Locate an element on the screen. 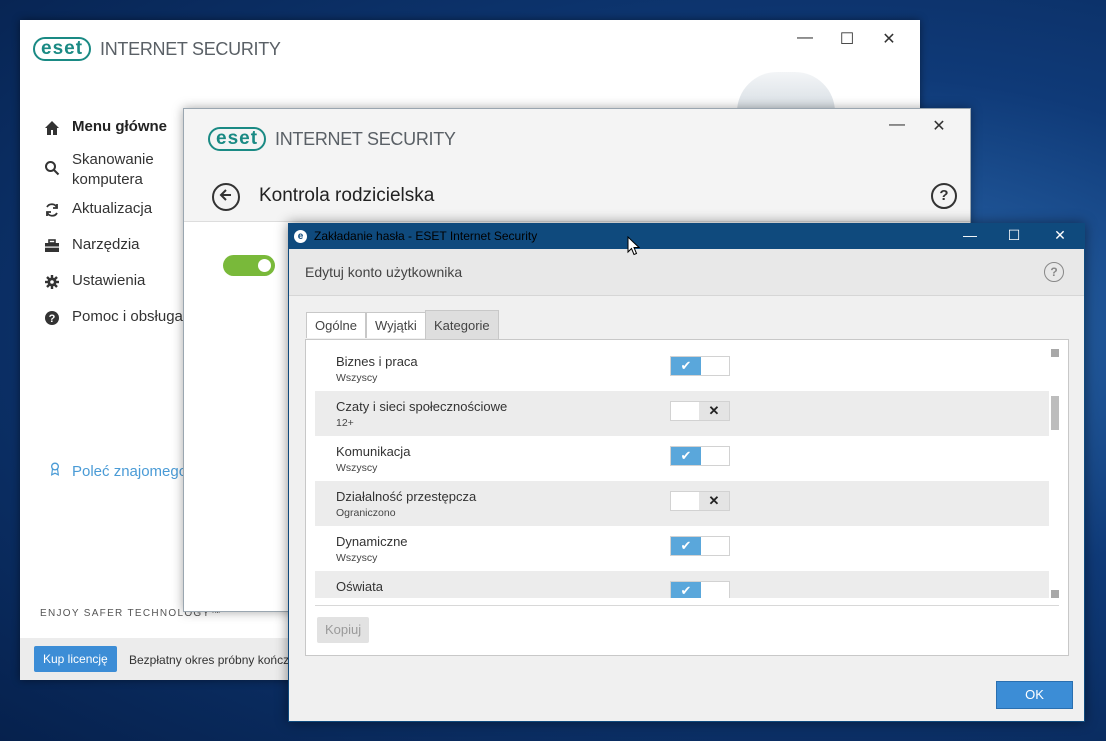 The image size is (1106, 741). divider is located at coordinates (687, 605).